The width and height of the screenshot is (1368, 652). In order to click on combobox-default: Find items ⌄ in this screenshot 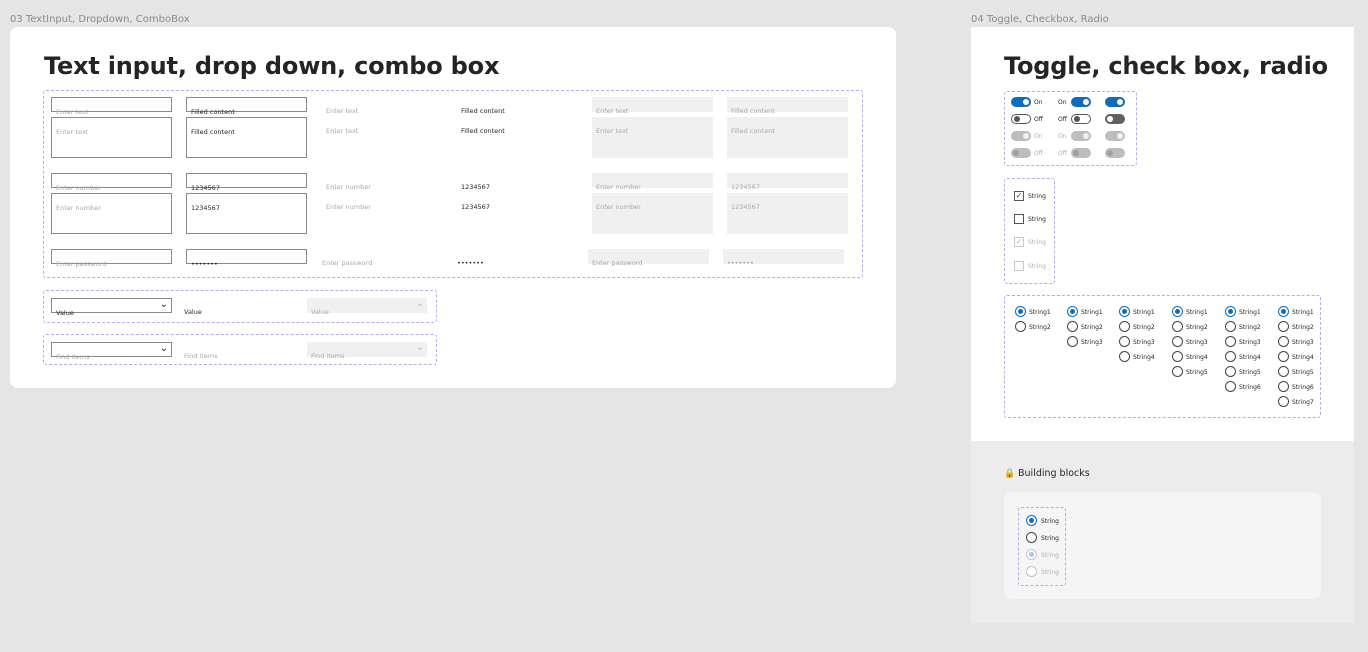, I will do `click(111, 351)`.